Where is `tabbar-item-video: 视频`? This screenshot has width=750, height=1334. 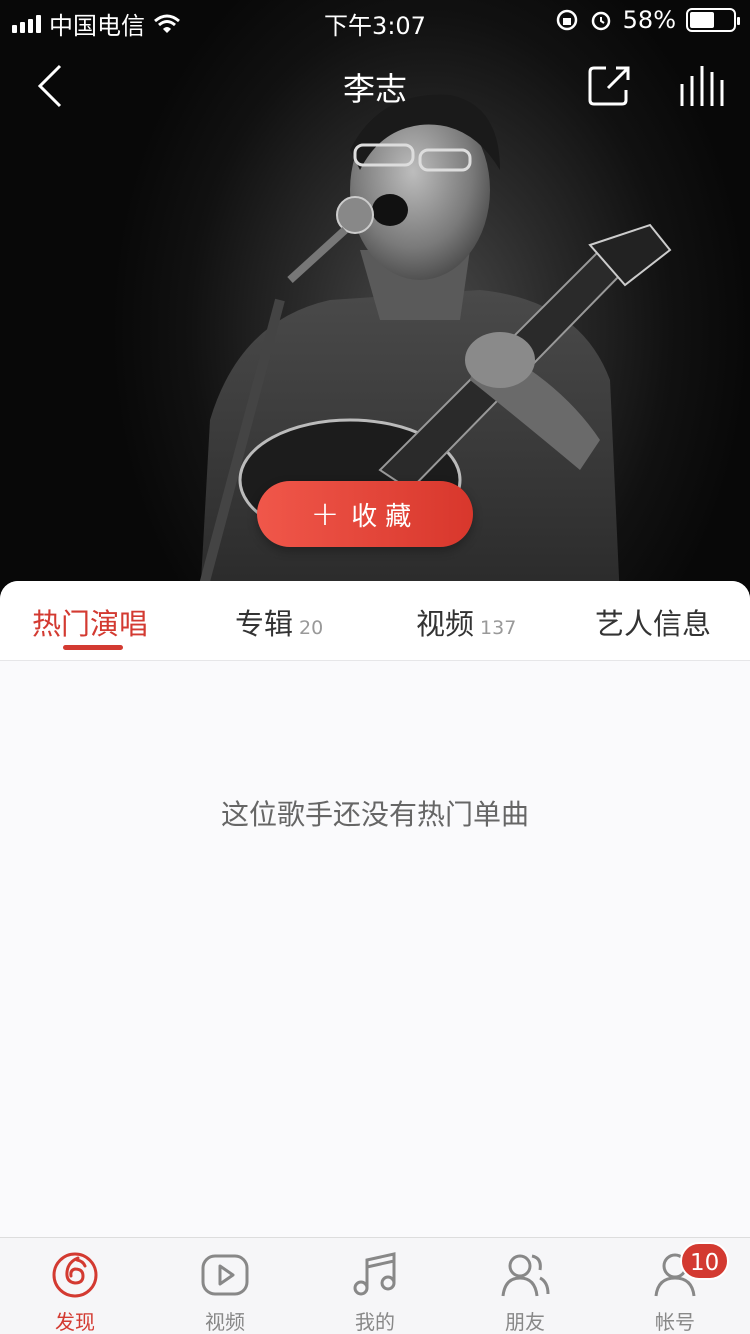
tabbar-item-video: 视频 is located at coordinates (225, 1286).